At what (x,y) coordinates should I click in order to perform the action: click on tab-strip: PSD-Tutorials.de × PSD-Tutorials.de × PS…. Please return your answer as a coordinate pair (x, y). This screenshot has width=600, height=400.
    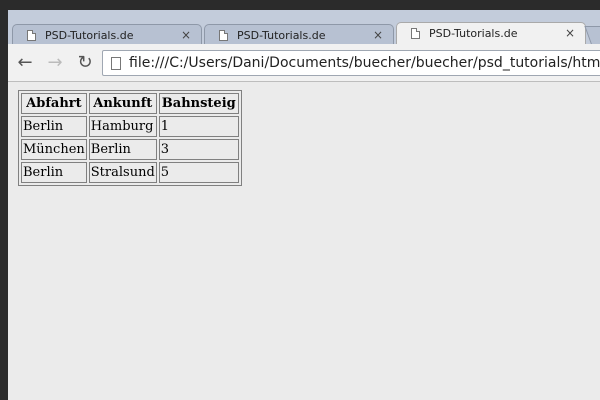
    Looking at the image, I should click on (304, 32).